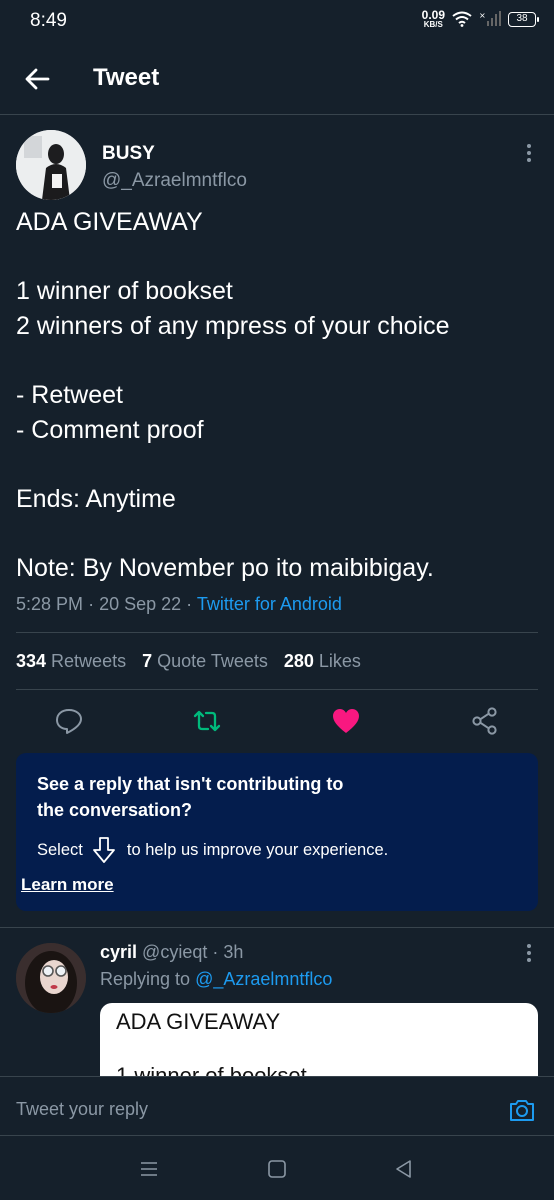  Describe the element at coordinates (37, 79) in the screenshot. I see `back-arrow-icon` at that location.